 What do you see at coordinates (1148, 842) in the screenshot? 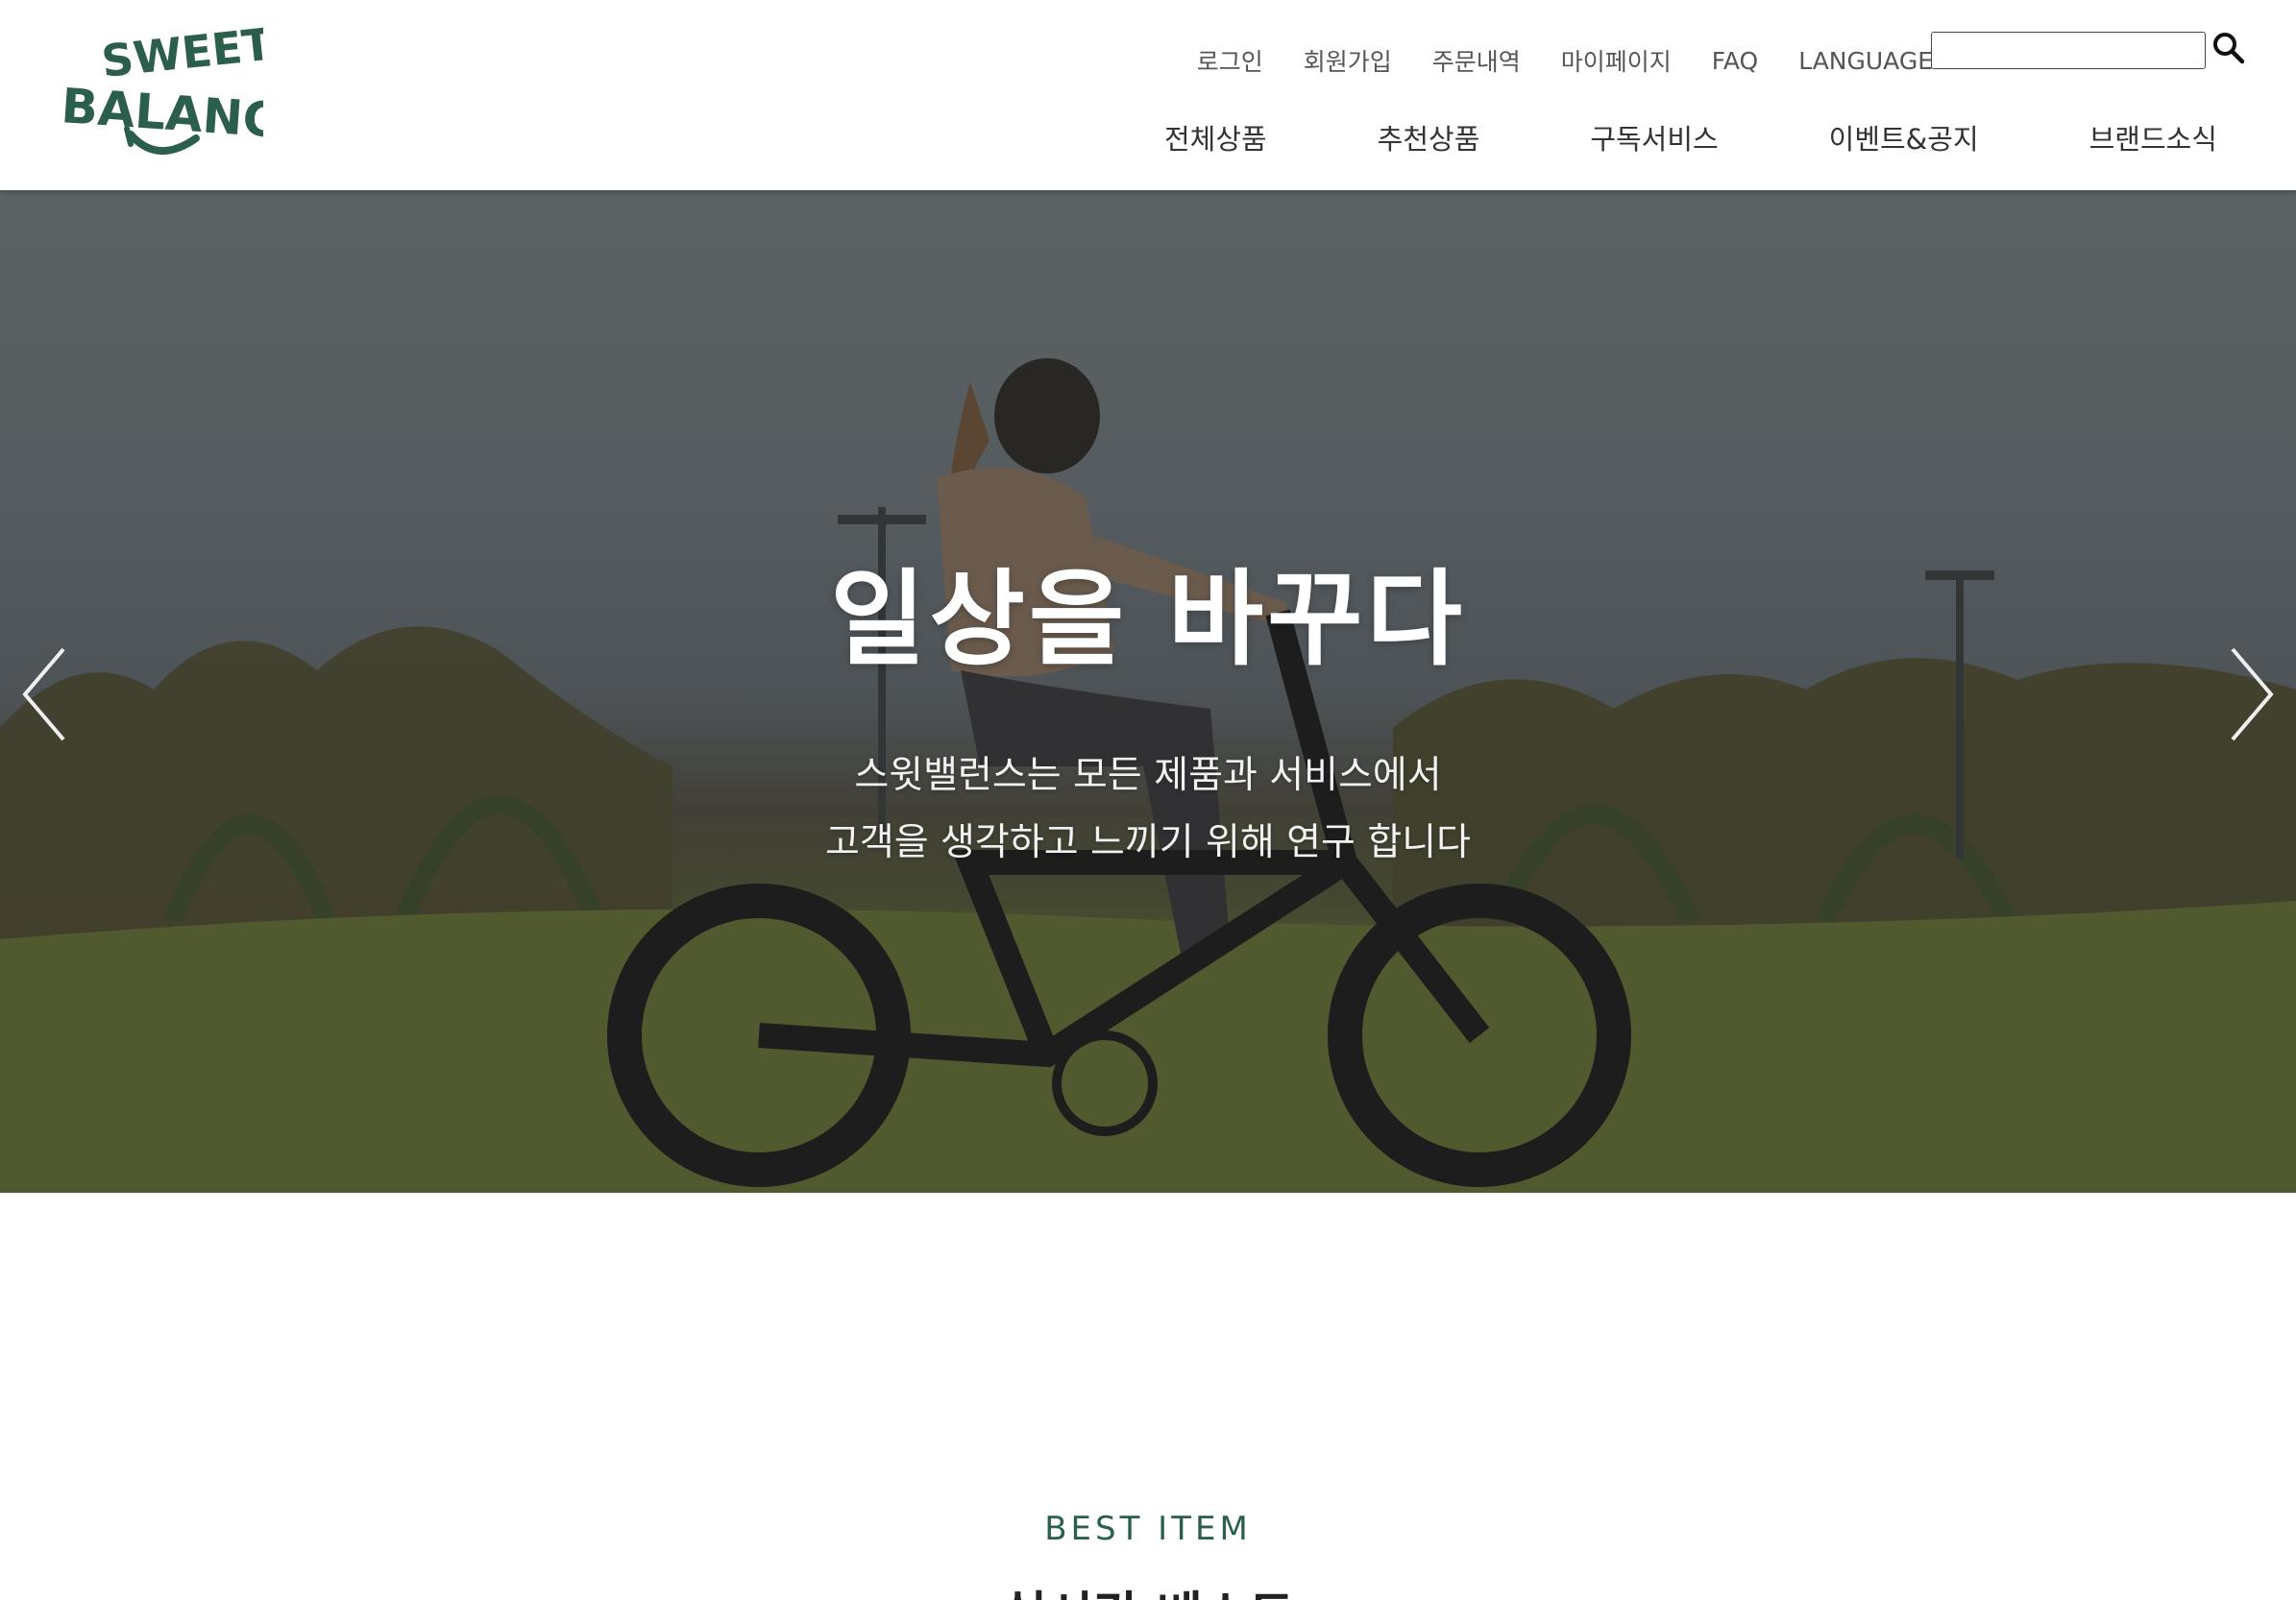
I see `hero-subtitle-line2: 고객을 생각하고 느끼기 위해 연구 합니다` at bounding box center [1148, 842].